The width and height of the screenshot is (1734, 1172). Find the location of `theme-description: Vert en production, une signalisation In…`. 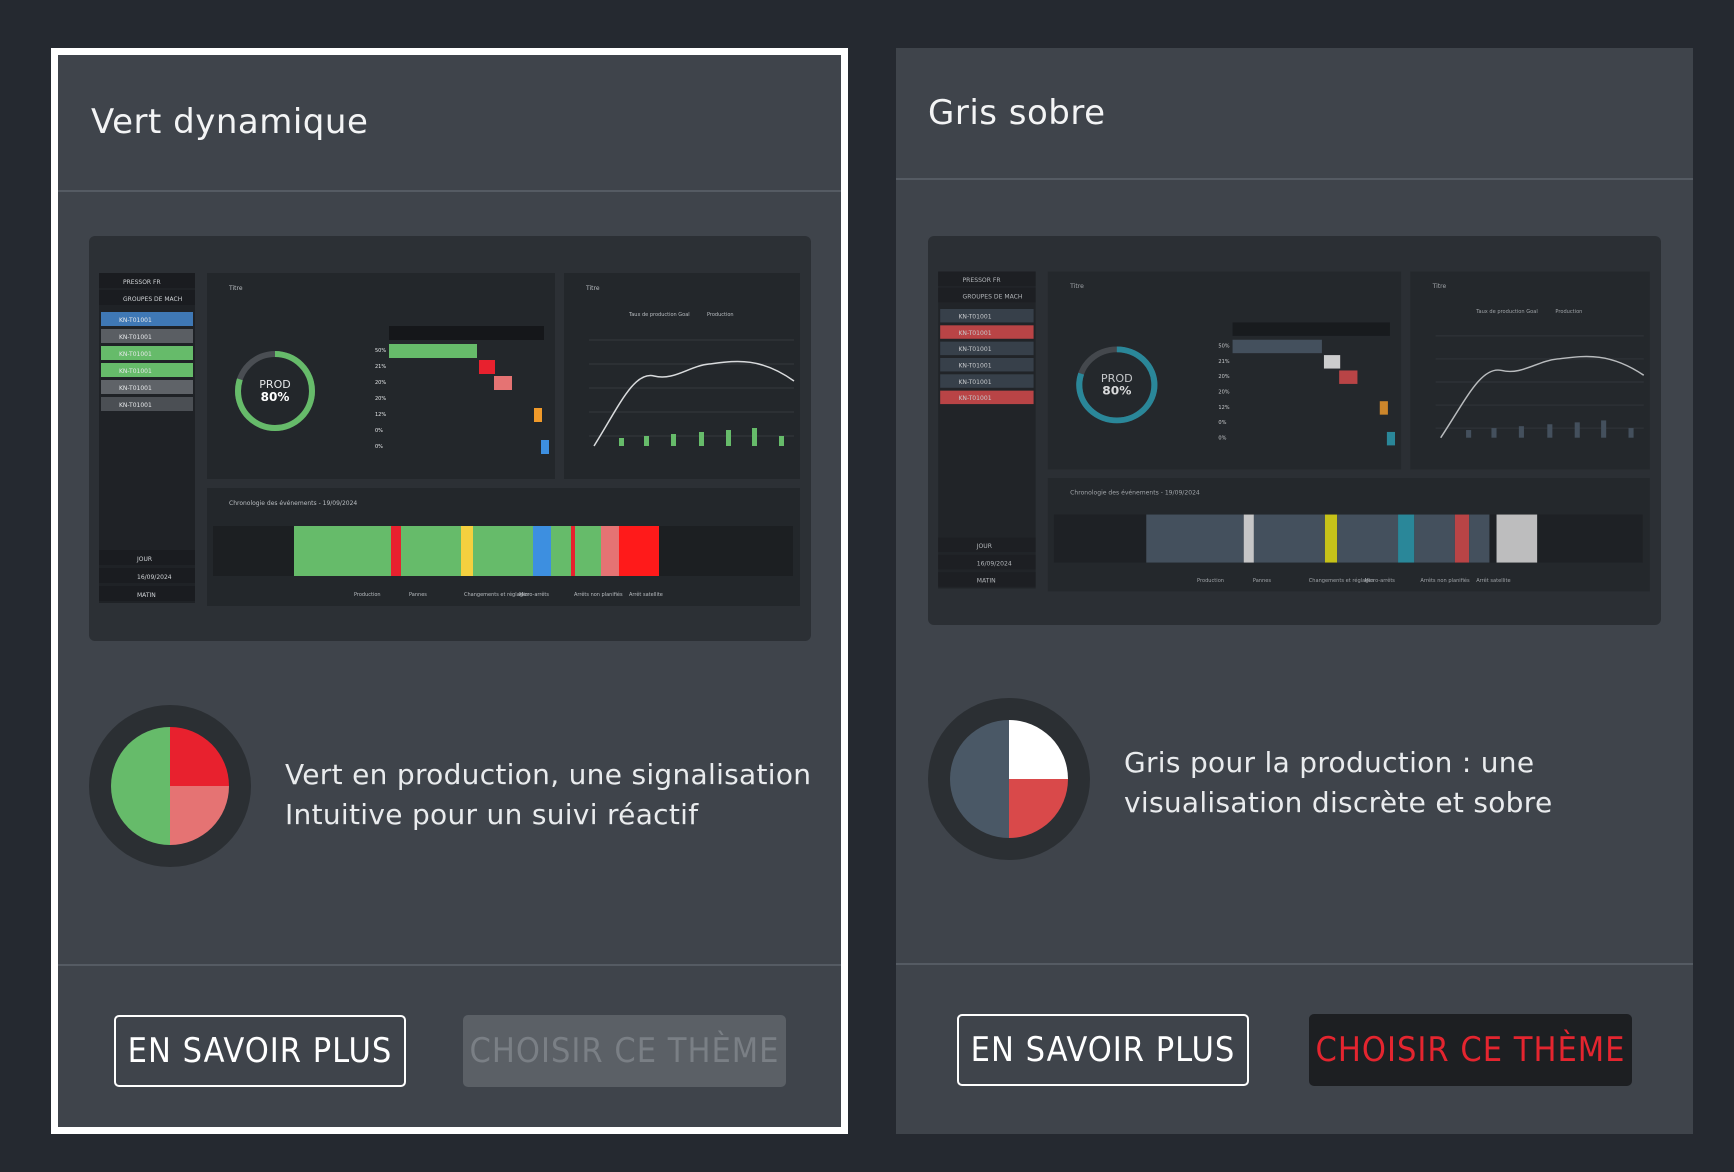

theme-description: Vert en production, une signalisation In… is located at coordinates (555, 795).